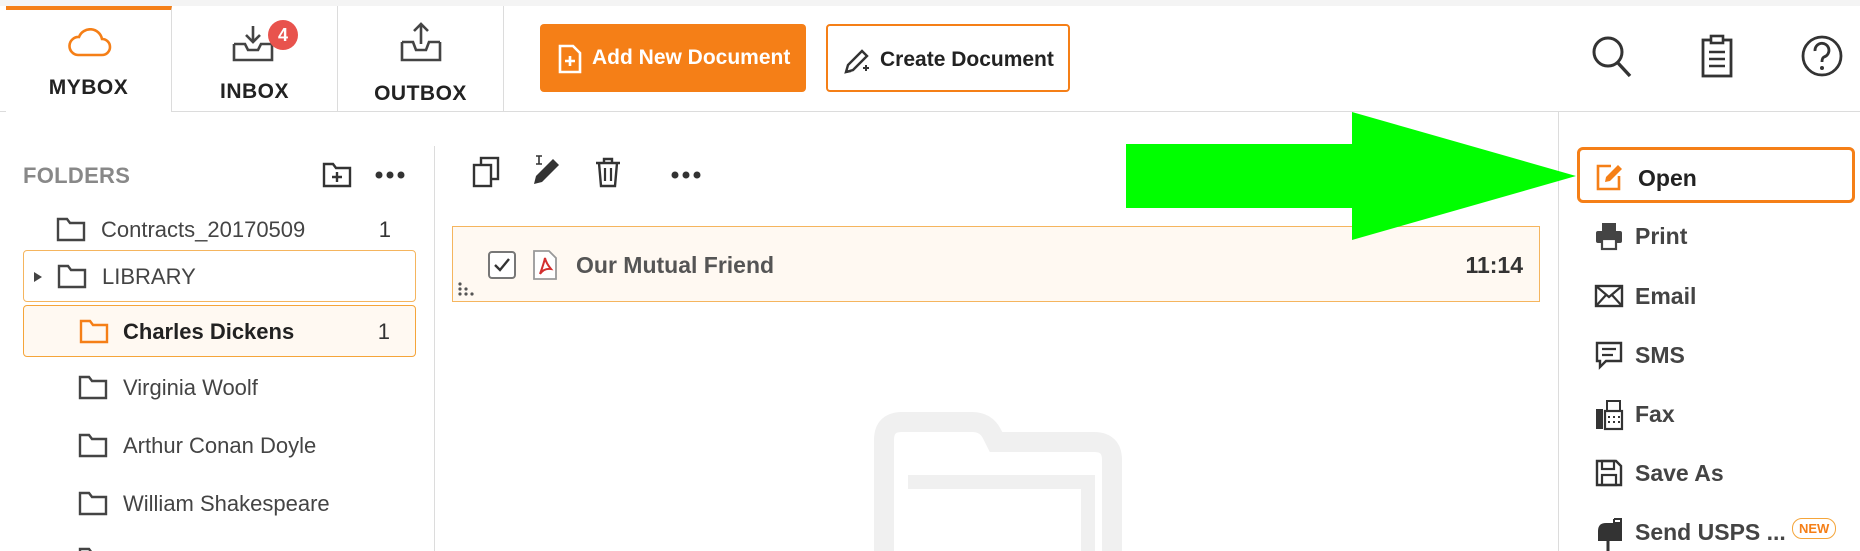 The height and width of the screenshot is (551, 1860). What do you see at coordinates (1822, 56) in the screenshot?
I see `help-icon` at bounding box center [1822, 56].